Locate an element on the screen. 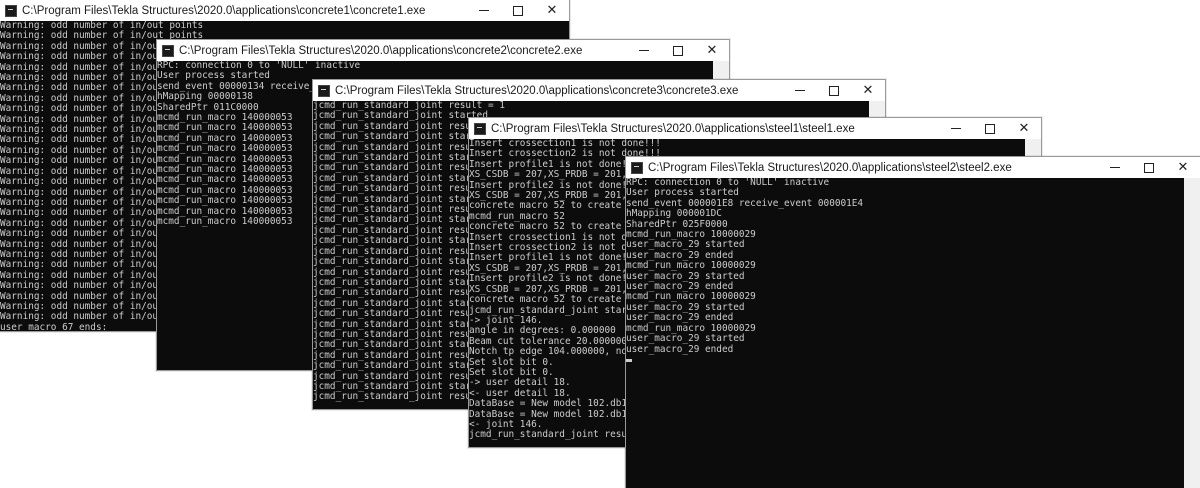 The image size is (1200, 488). text-cursor is located at coordinates (905, 360).